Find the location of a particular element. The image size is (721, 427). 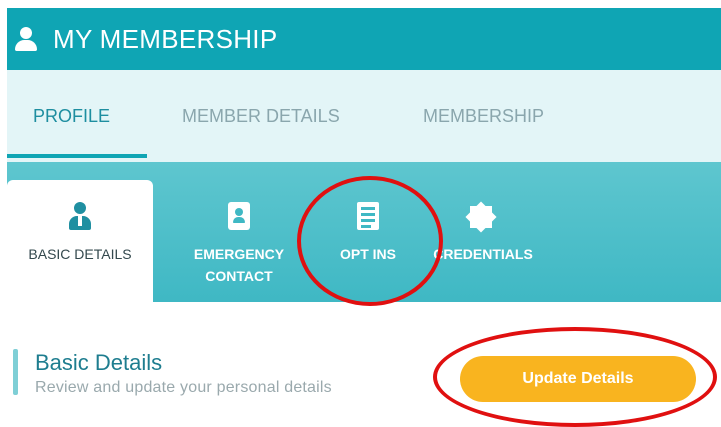

person-tie-icon is located at coordinates (80, 217).